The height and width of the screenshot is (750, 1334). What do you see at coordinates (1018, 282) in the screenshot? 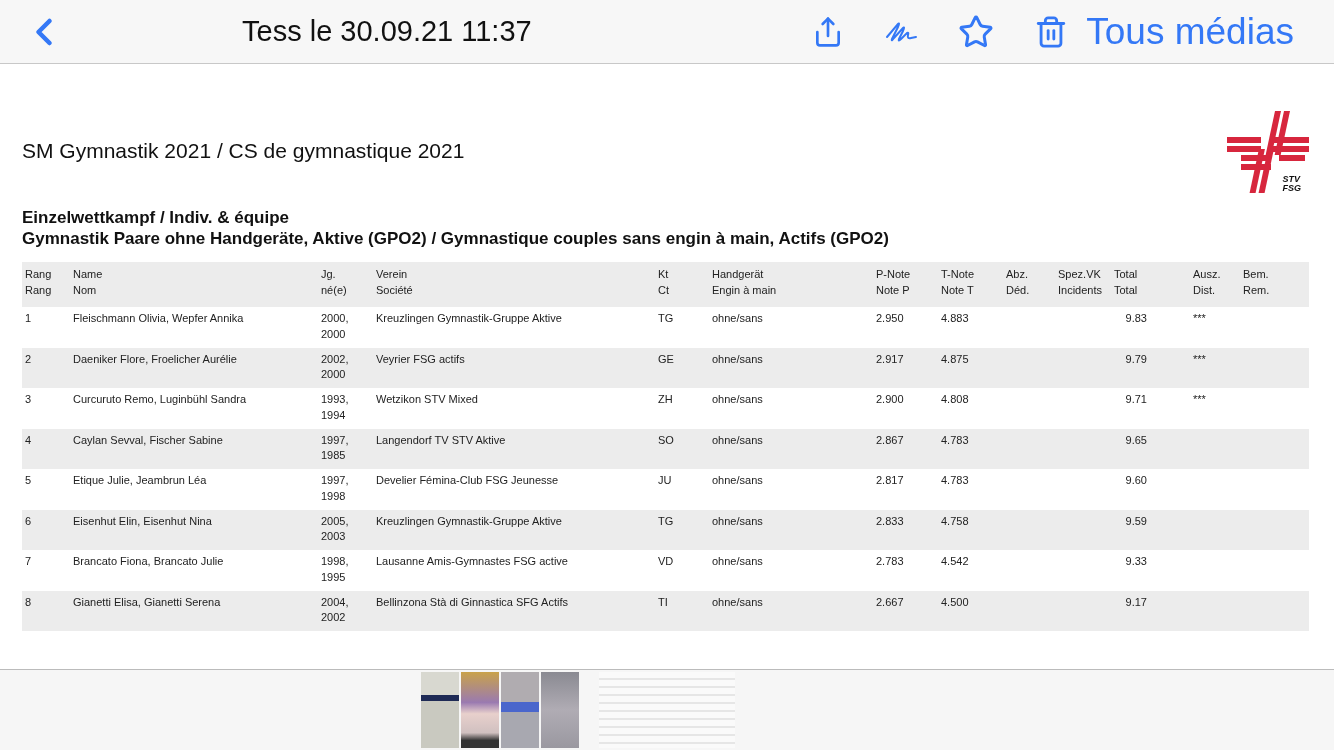
I see `column-header: Abz. Déd.` at bounding box center [1018, 282].